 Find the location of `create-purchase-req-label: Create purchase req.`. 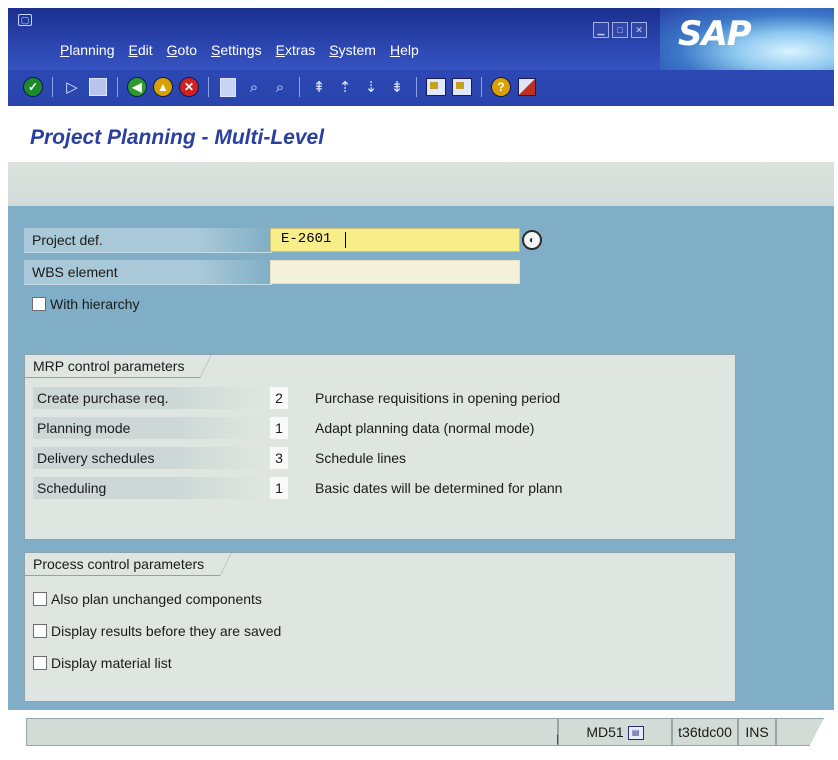

create-purchase-req-label: Create purchase req. is located at coordinates (150, 398).